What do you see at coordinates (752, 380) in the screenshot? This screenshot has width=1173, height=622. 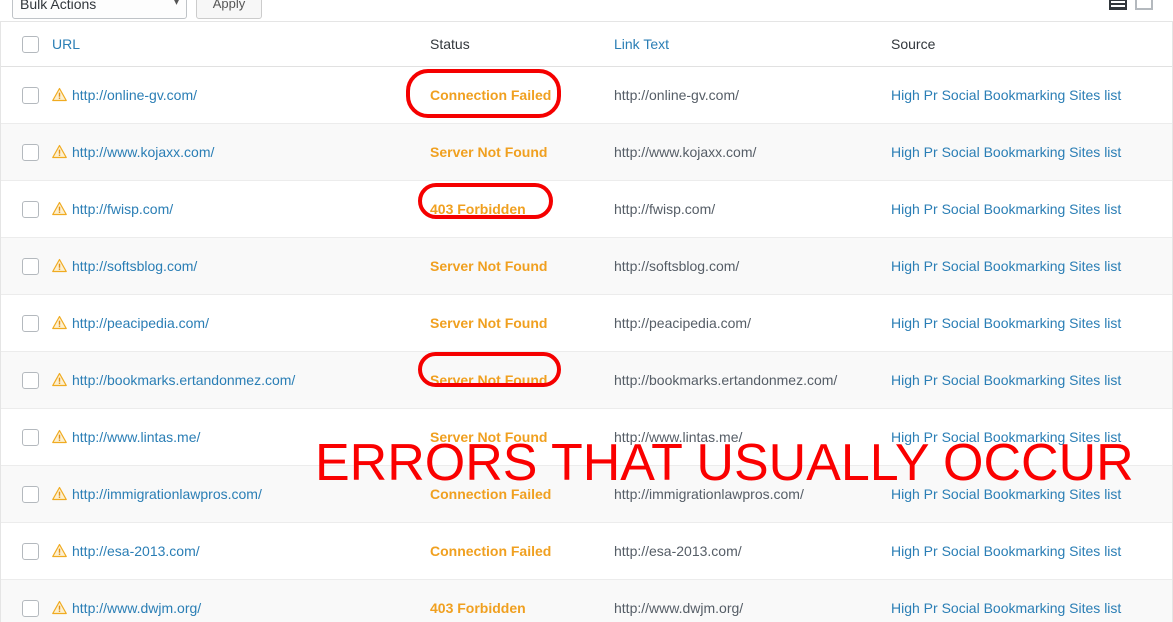 I see `row-link-text-cell: http://bookmarks.ertandonmez.com/` at bounding box center [752, 380].